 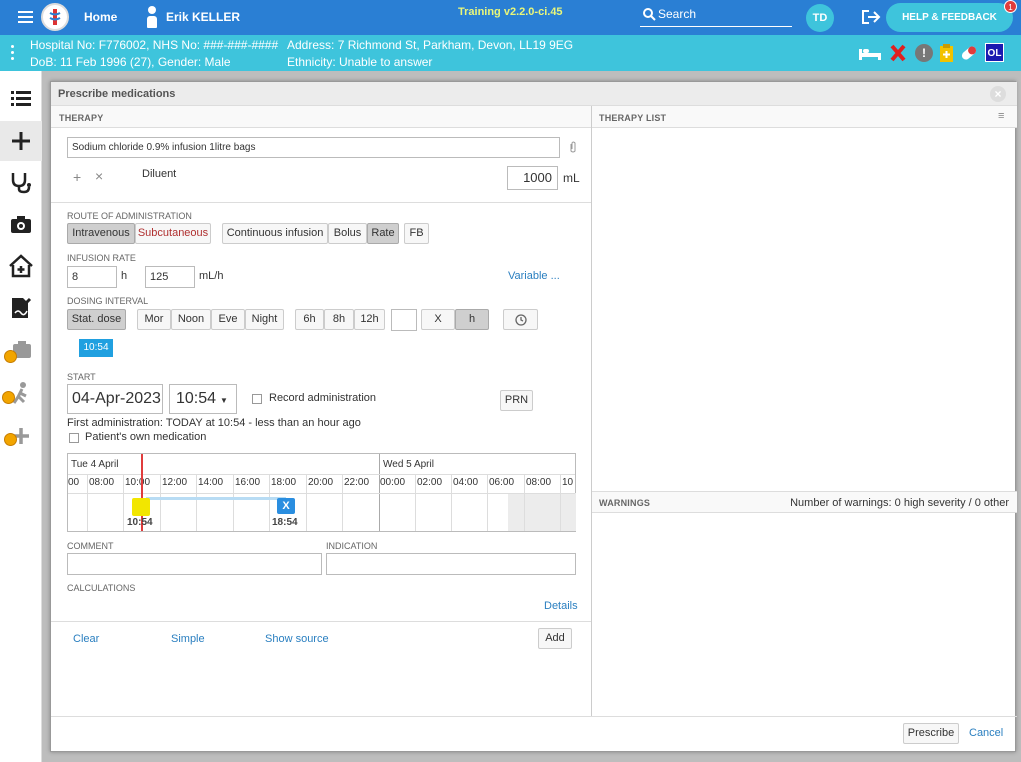 What do you see at coordinates (175, 482) in the screenshot?
I see `timeline-hour-label: 12:00` at bounding box center [175, 482].